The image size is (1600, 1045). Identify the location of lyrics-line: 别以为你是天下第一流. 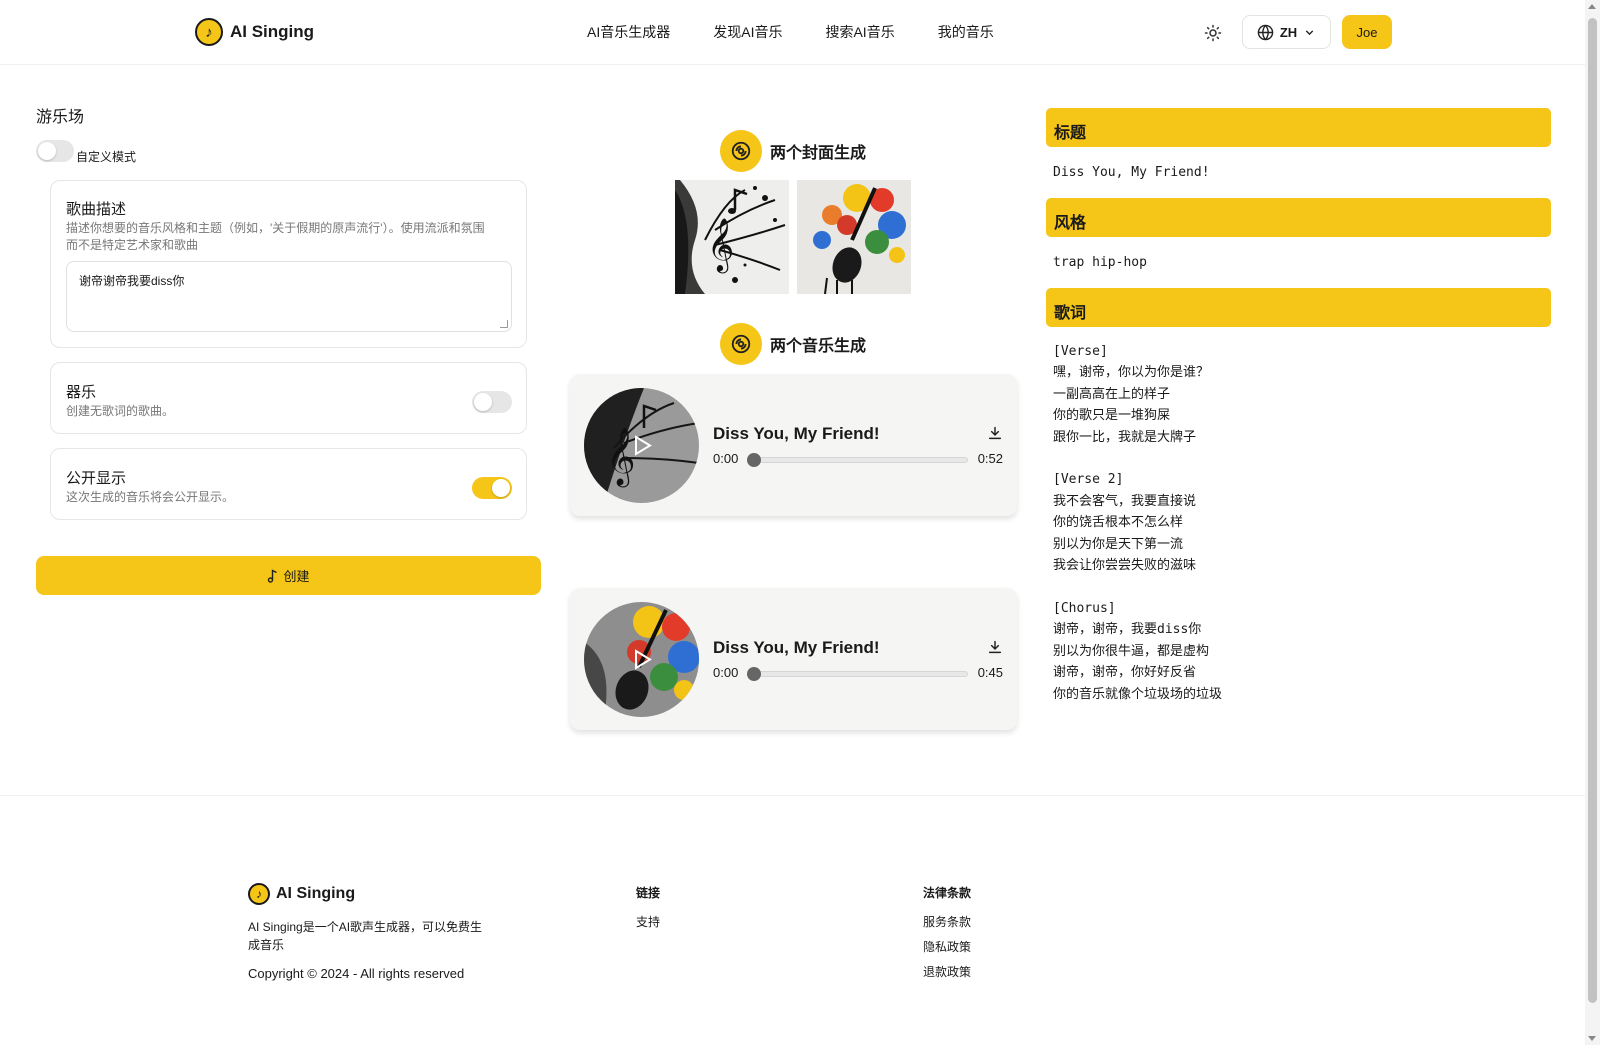
(1118, 544).